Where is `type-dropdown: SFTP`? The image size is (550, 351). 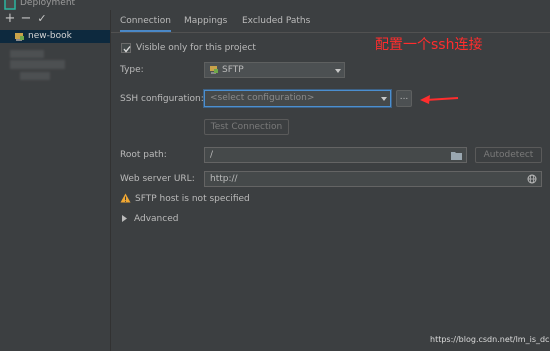
type-dropdown: SFTP is located at coordinates (274, 70).